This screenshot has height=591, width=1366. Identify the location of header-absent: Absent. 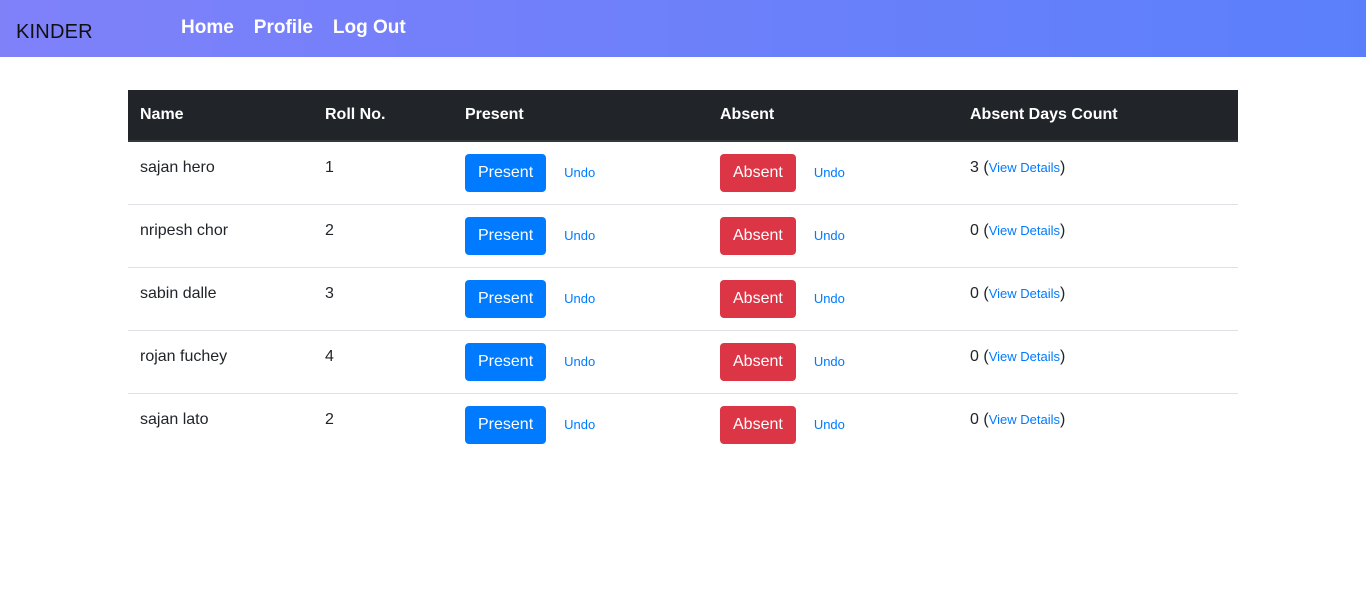
(833, 116).